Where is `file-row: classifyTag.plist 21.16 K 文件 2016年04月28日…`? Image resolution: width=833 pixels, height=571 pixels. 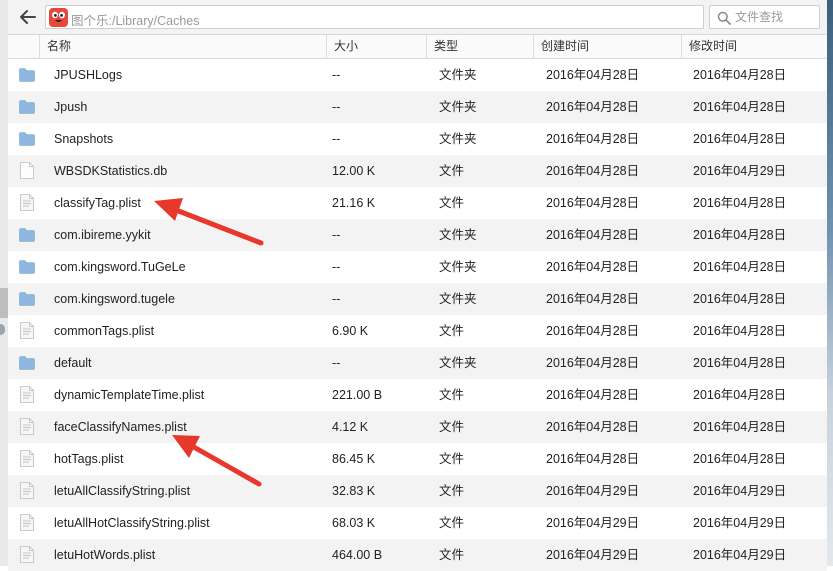
file-row: classifyTag.plist 21.16 K 文件 2016年04月28日… is located at coordinates (417, 203).